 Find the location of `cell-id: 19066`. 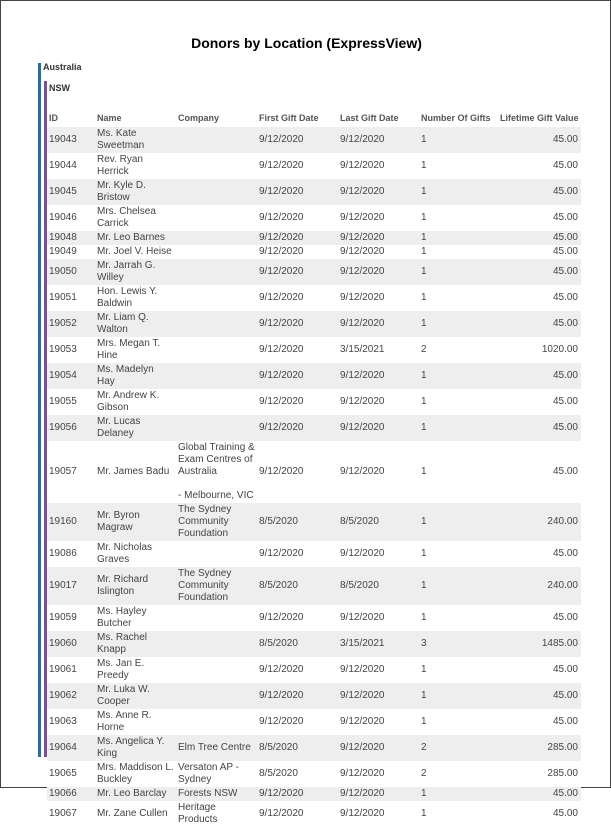

cell-id: 19066 is located at coordinates (71, 794).